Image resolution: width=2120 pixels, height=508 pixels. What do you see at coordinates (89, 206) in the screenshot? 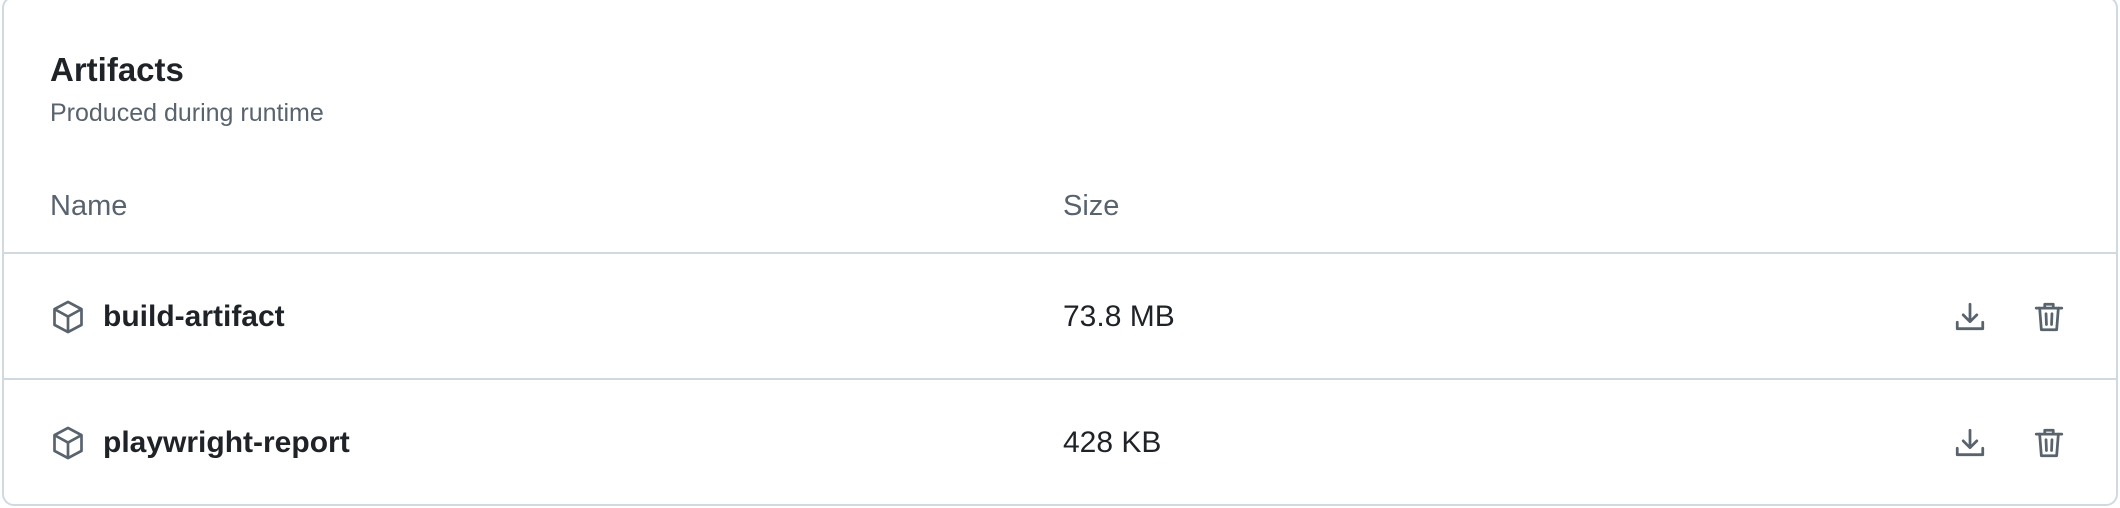
I see `column-header-name: Name` at bounding box center [89, 206].